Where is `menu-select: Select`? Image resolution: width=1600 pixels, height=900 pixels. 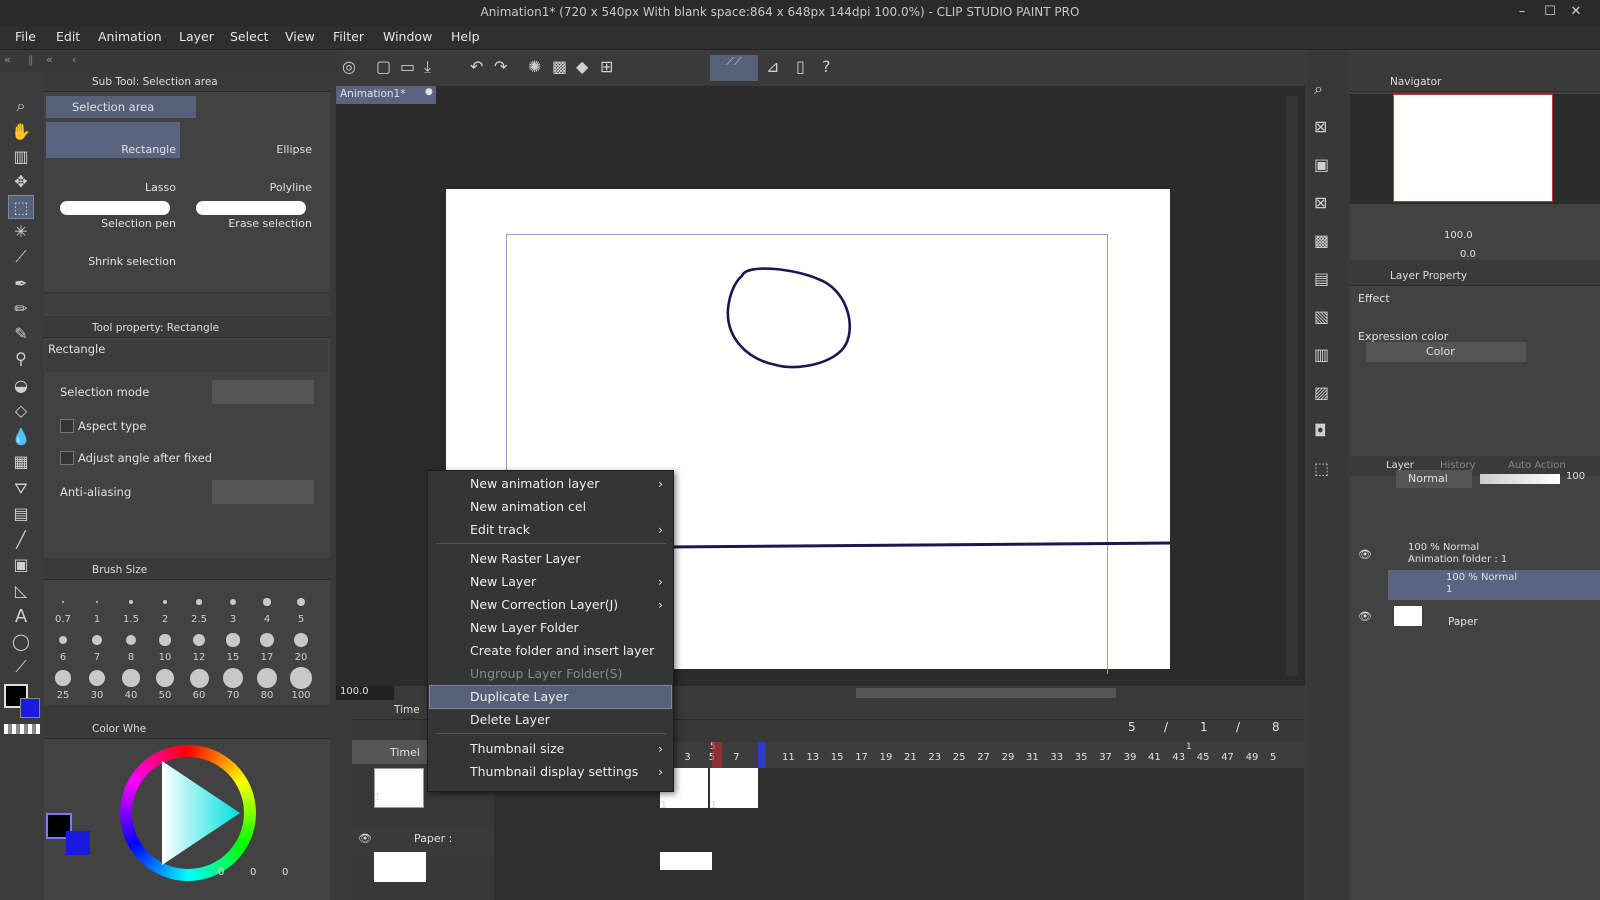
menu-select: Select is located at coordinates (249, 36).